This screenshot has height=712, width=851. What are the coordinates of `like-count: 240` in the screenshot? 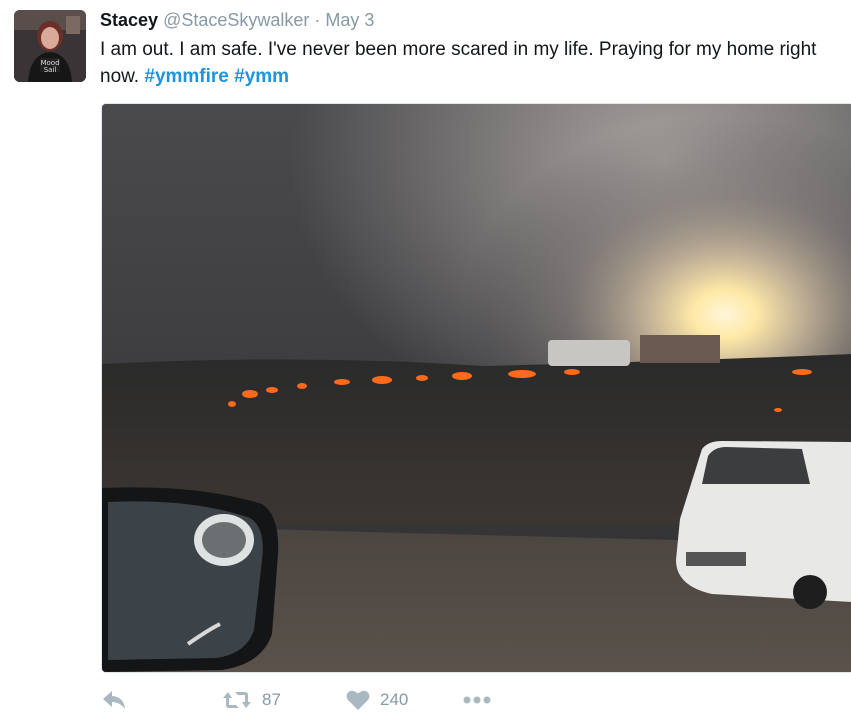 It's located at (394, 699).